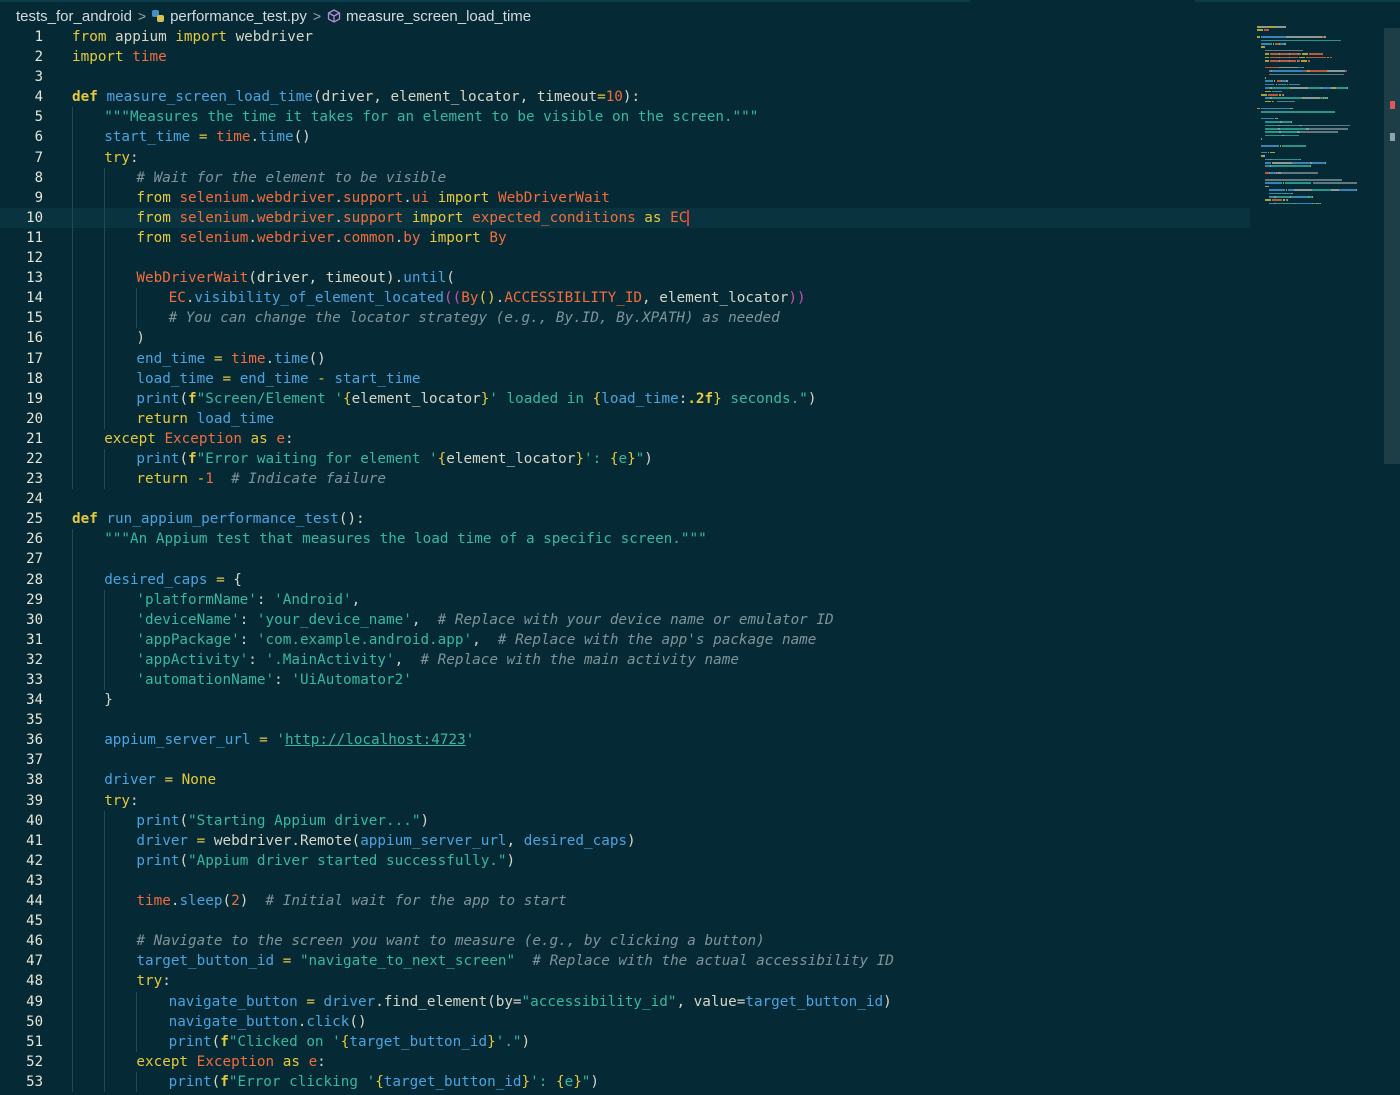  What do you see at coordinates (455, 237) in the screenshot?
I see `token: import` at bounding box center [455, 237].